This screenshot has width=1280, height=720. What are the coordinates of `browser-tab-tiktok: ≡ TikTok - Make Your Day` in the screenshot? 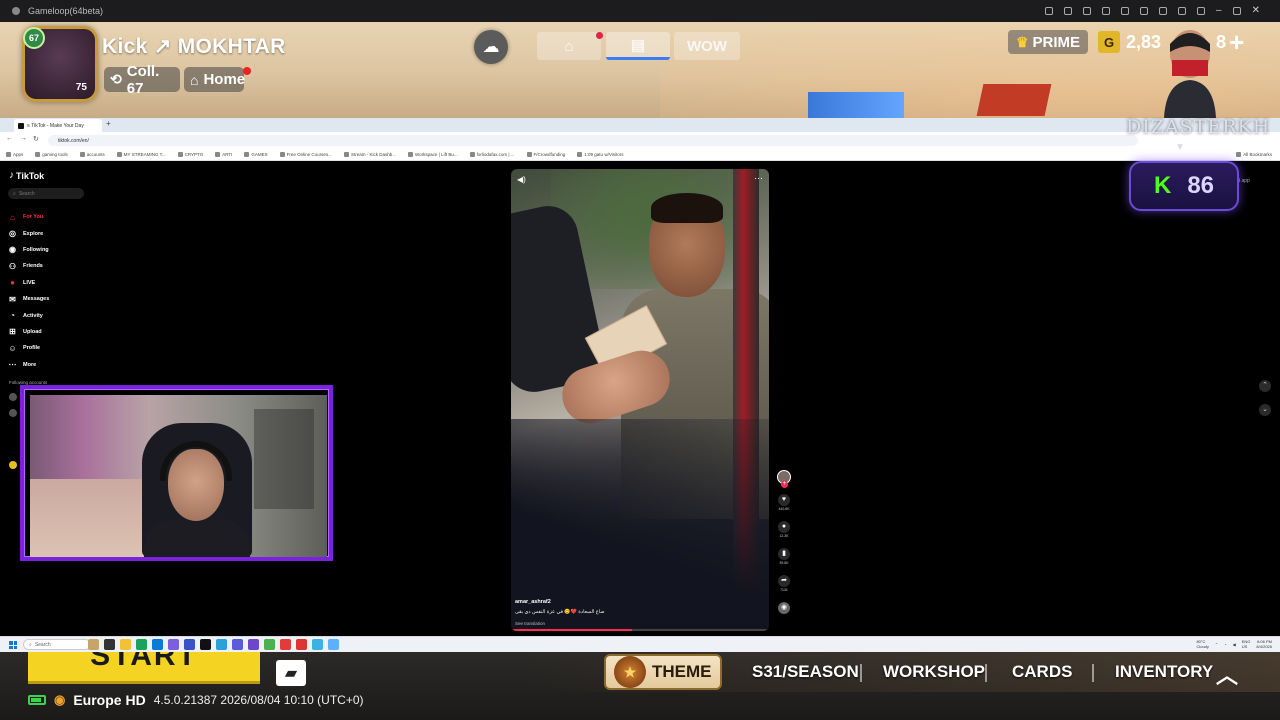 It's located at (58, 125).